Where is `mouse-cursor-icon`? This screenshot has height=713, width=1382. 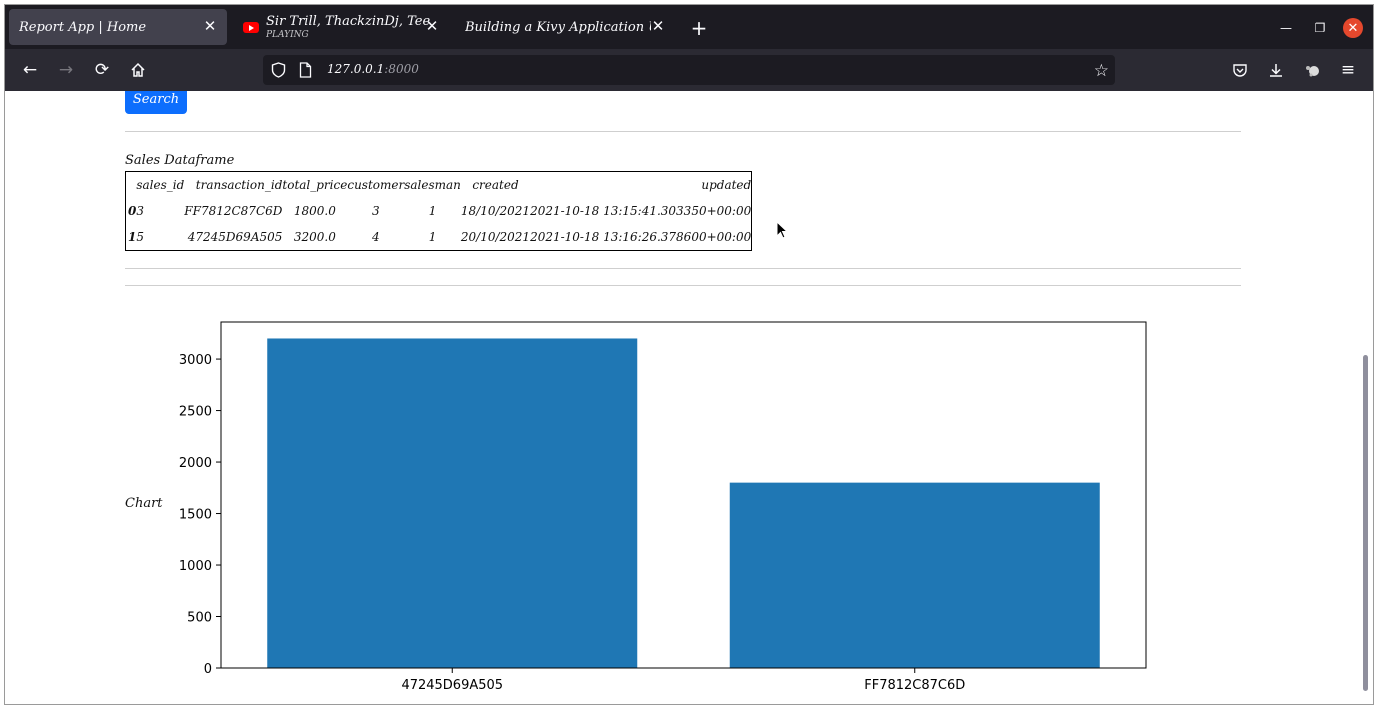 mouse-cursor-icon is located at coordinates (782, 230).